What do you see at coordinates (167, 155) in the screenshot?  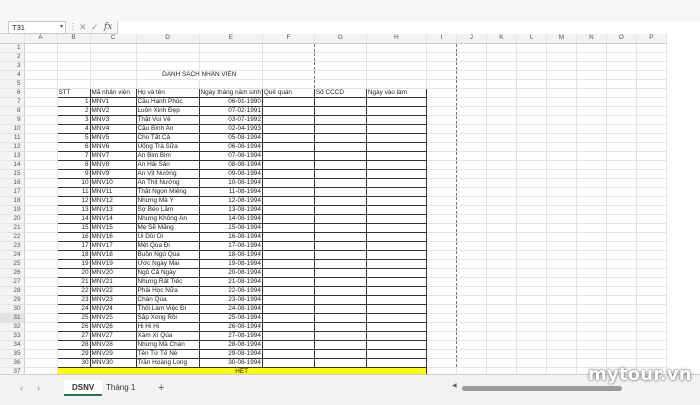 I see `table-cell: Ăn Bim Bim` at bounding box center [167, 155].